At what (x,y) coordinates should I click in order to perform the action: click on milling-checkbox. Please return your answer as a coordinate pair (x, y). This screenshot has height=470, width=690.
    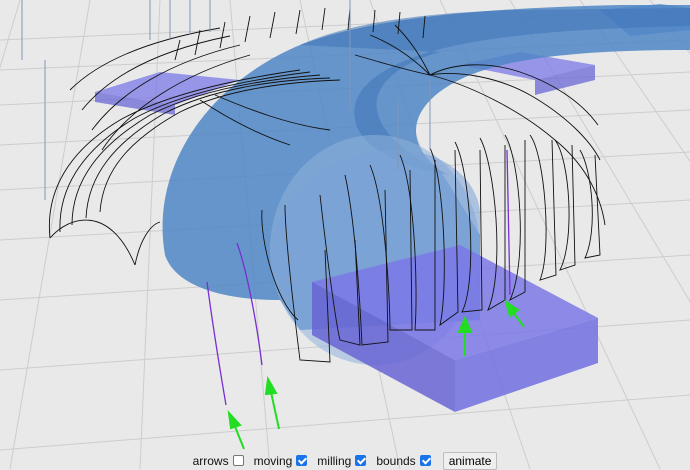
    Looking at the image, I should click on (361, 460).